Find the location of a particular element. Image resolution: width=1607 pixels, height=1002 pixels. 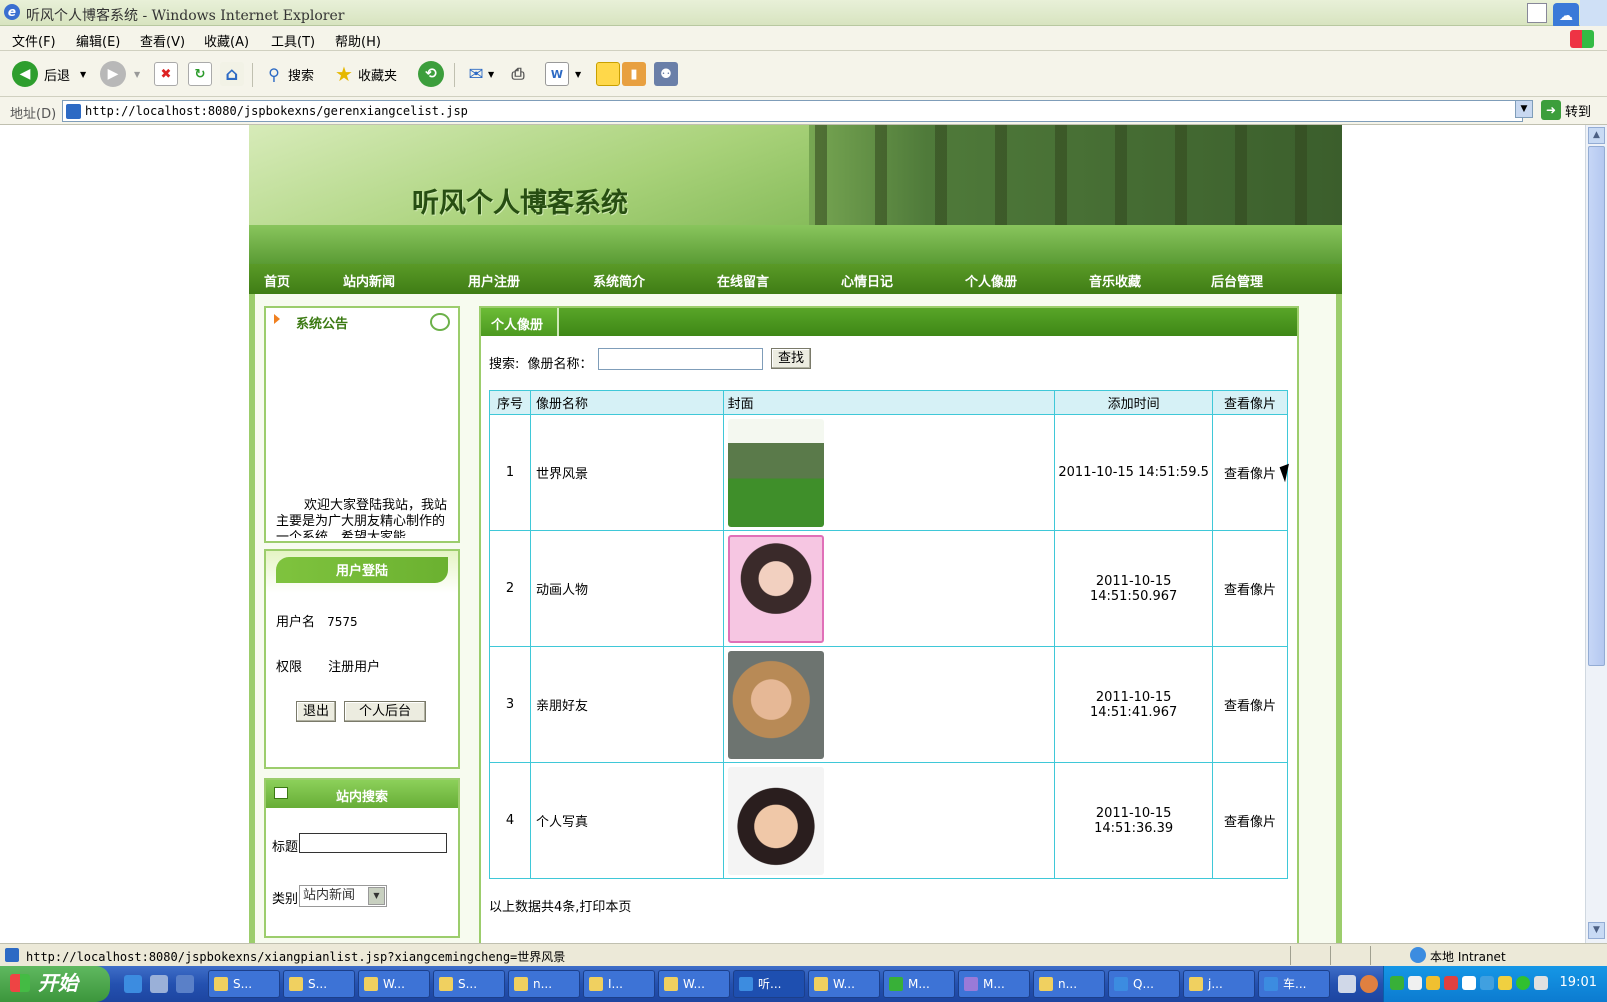

site-banner: 听风个人博客系统 is located at coordinates (795, 194).